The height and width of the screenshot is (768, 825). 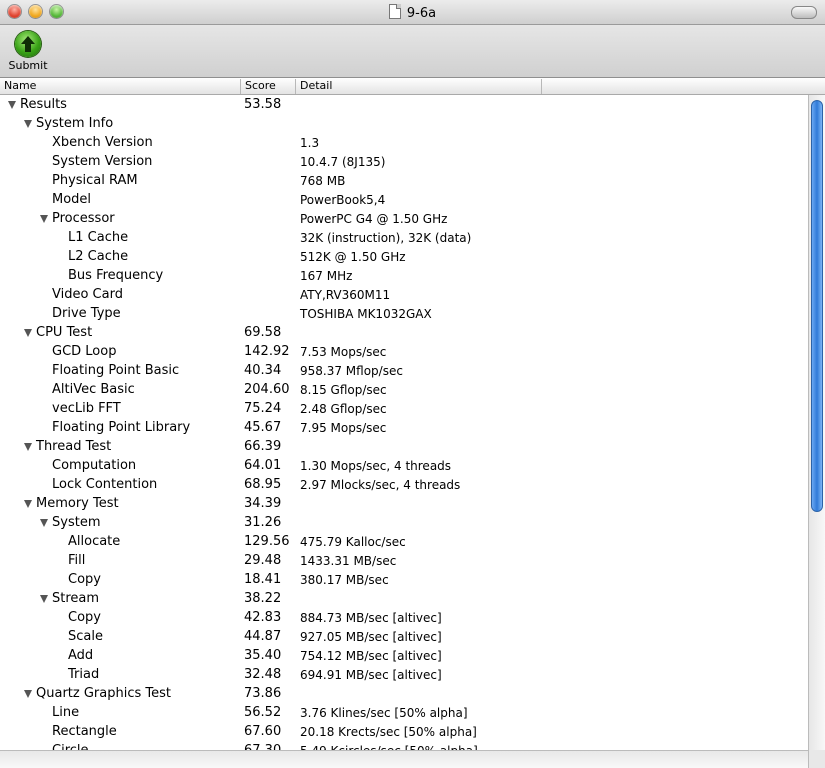 I want to click on submit-label: Submit, so click(x=28, y=65).